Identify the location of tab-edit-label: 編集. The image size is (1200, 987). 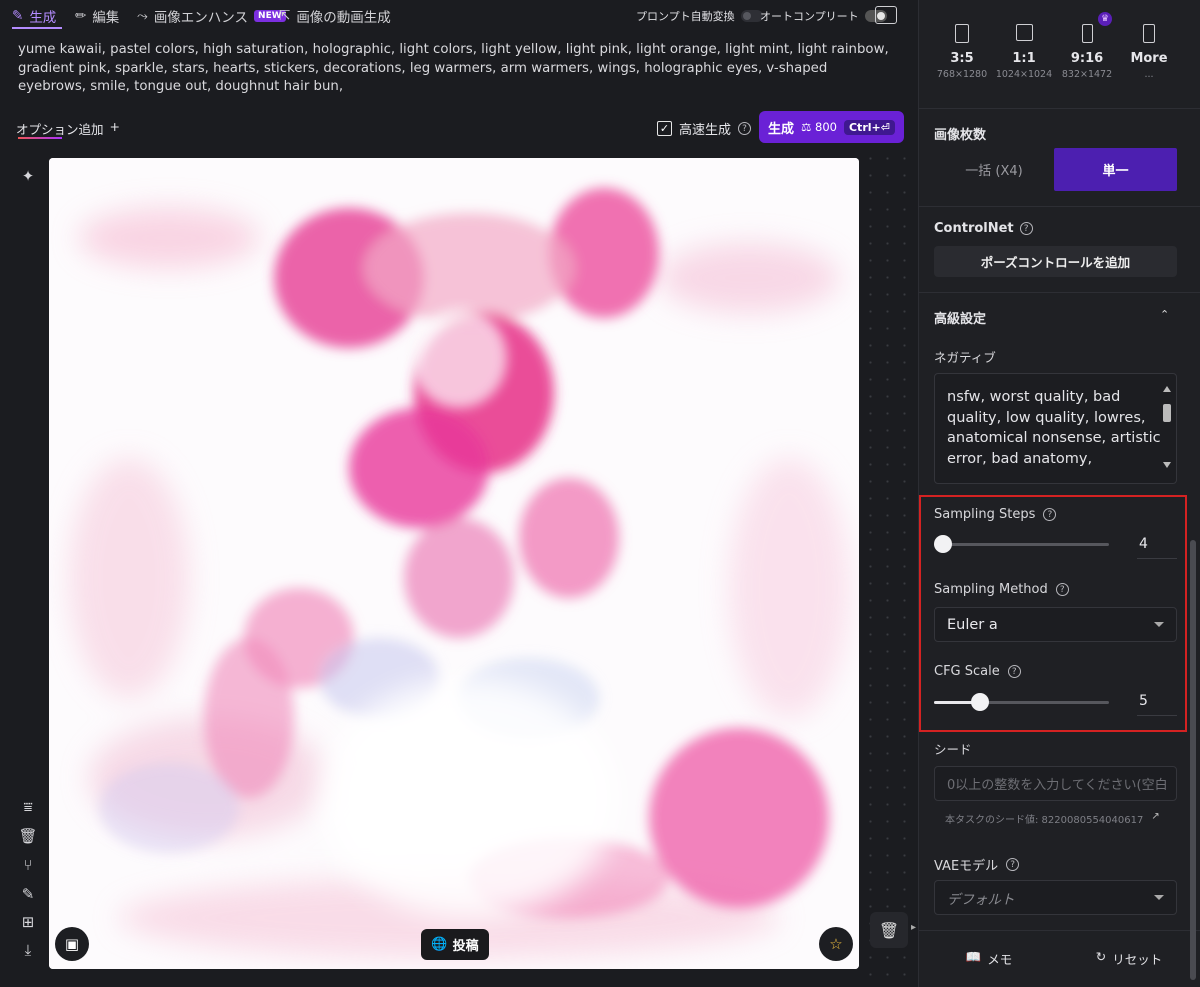
(106, 18).